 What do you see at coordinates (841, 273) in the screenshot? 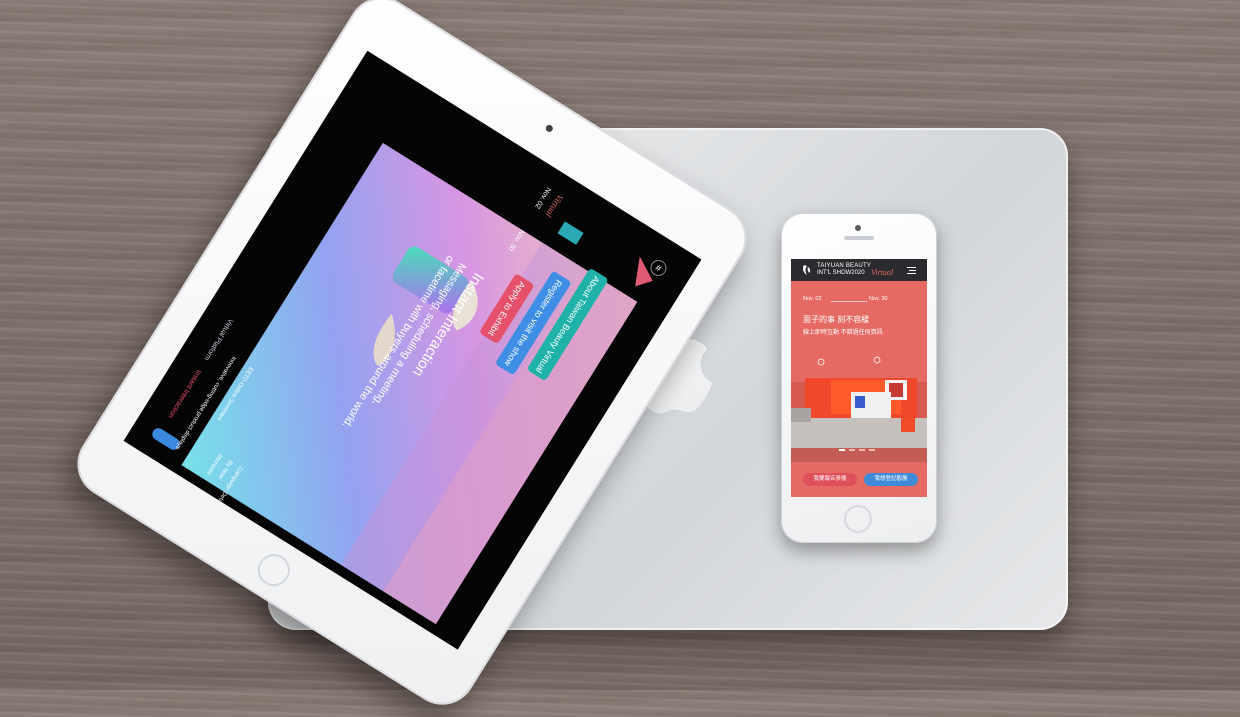
I see `brand-line-2: INT'L SHOW2020` at bounding box center [841, 273].